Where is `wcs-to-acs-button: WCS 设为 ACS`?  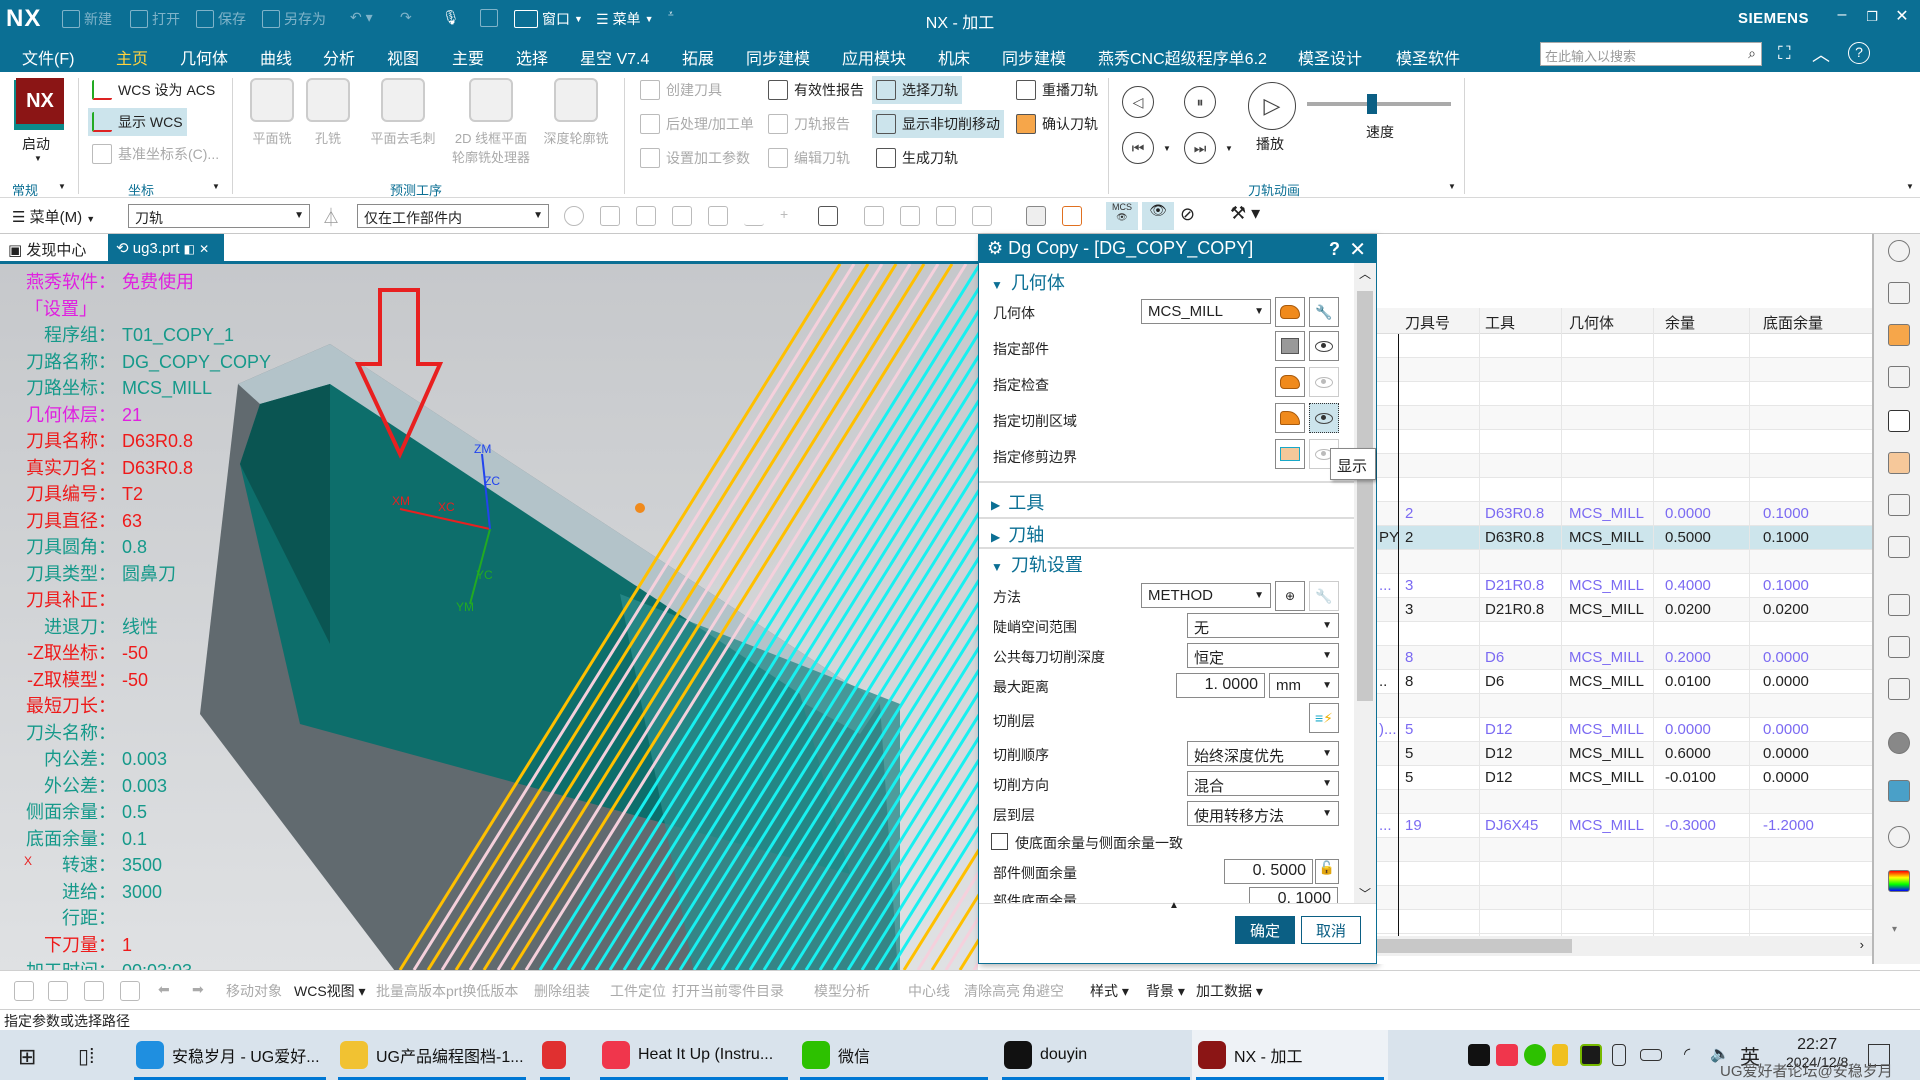
wcs-to-acs-button: WCS 设为 ACS is located at coordinates (153, 90).